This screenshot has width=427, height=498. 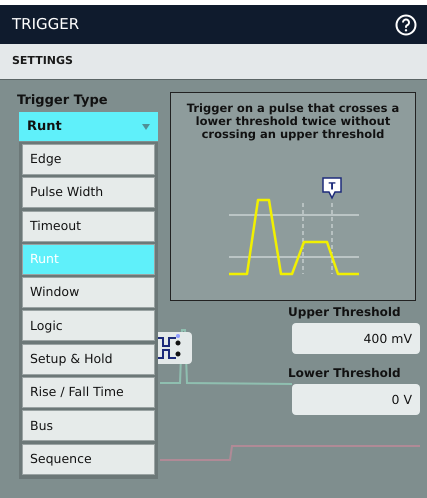 What do you see at coordinates (46, 25) in the screenshot?
I see `panel-title: TRIGGER` at bounding box center [46, 25].